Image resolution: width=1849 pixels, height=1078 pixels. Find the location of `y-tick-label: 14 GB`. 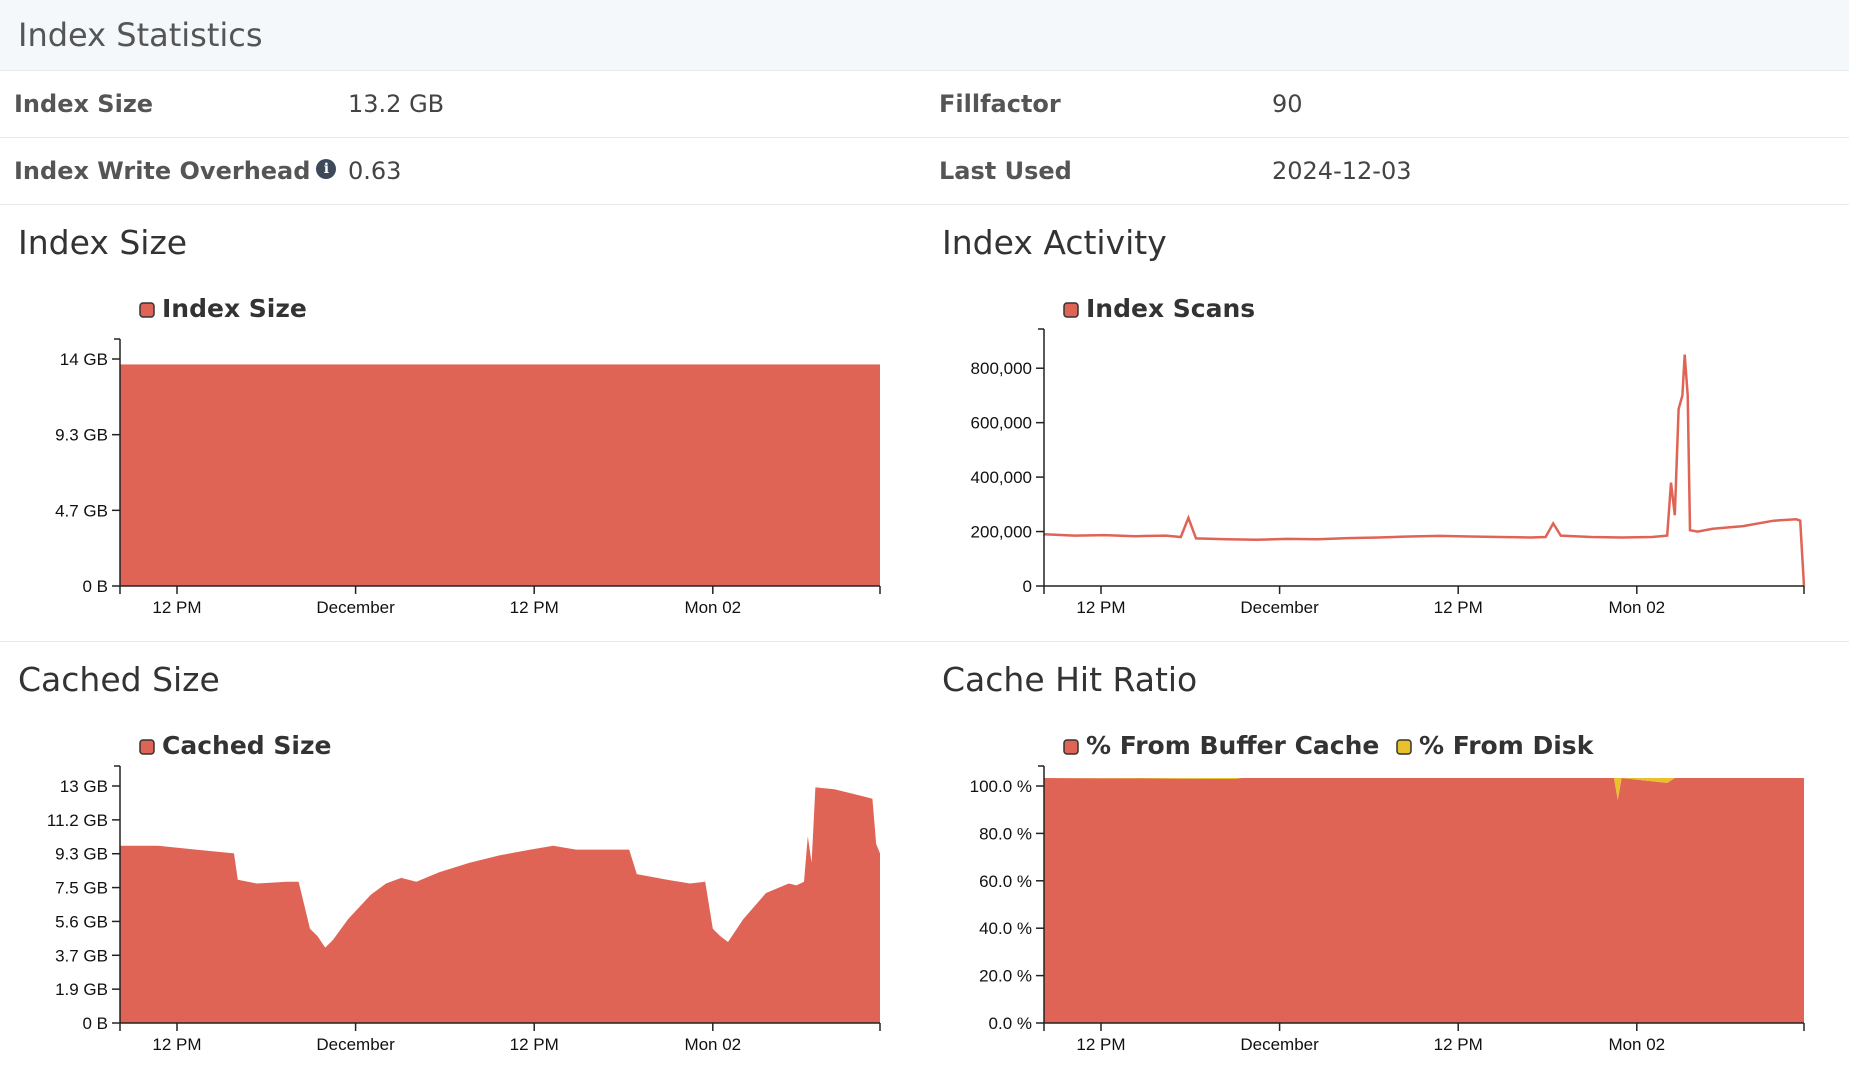

y-tick-label: 14 GB is located at coordinates (84, 359).